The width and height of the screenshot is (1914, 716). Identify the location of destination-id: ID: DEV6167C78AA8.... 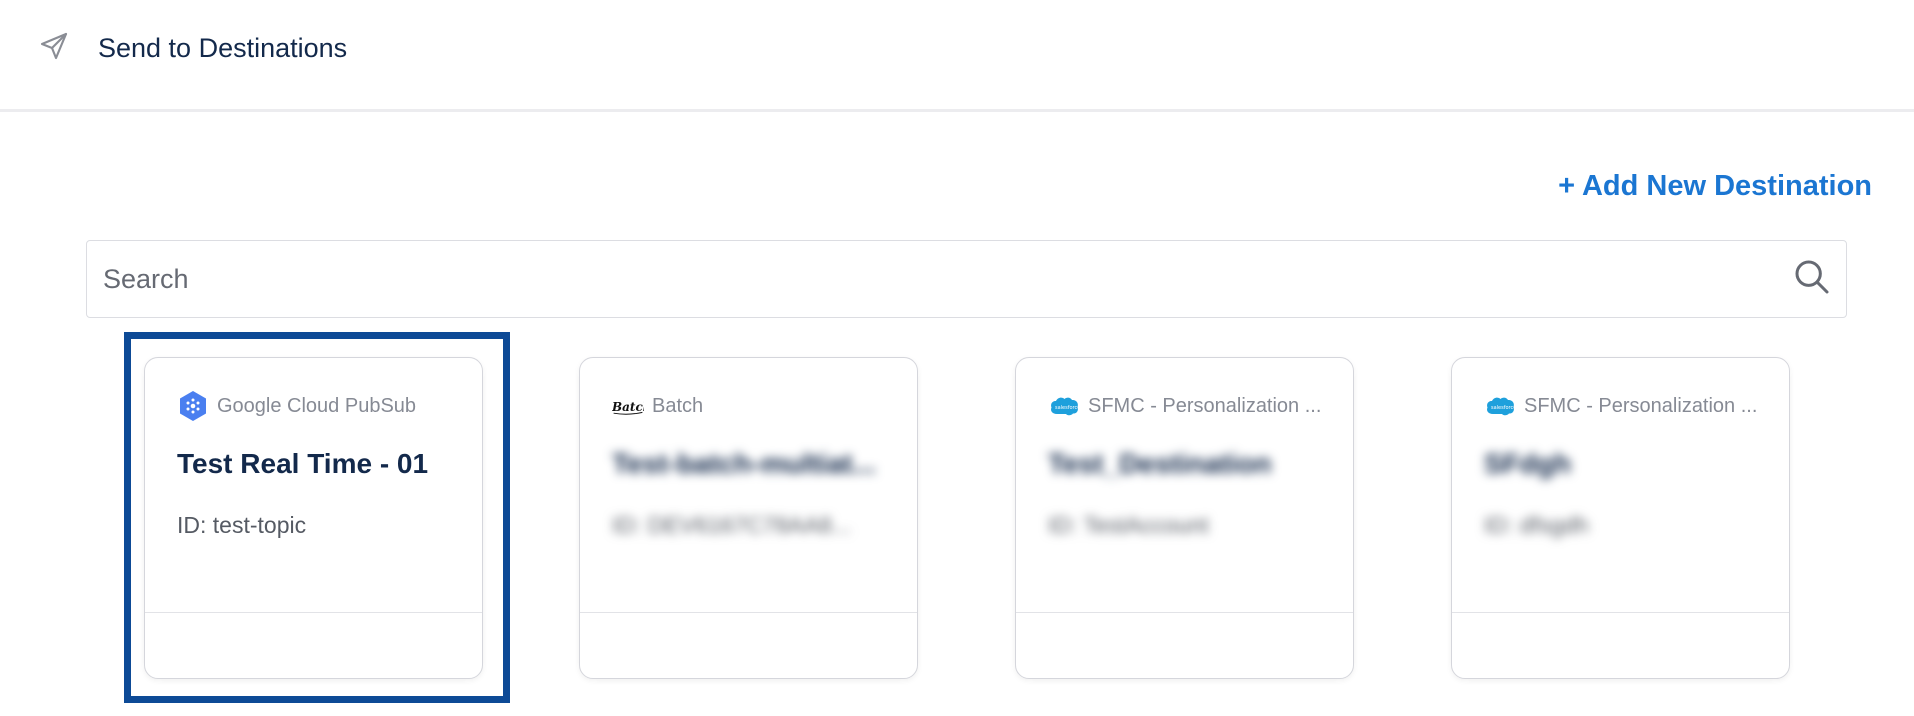
(732, 525).